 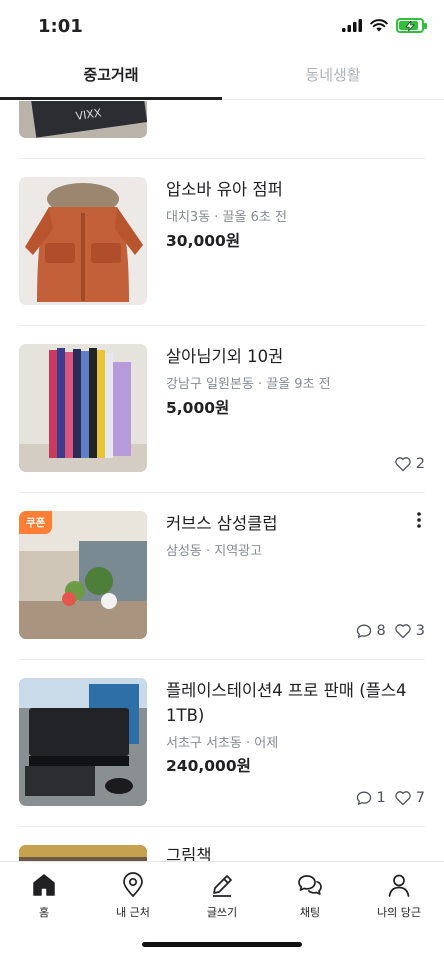 I want to click on battery-icon, so click(x=411, y=25).